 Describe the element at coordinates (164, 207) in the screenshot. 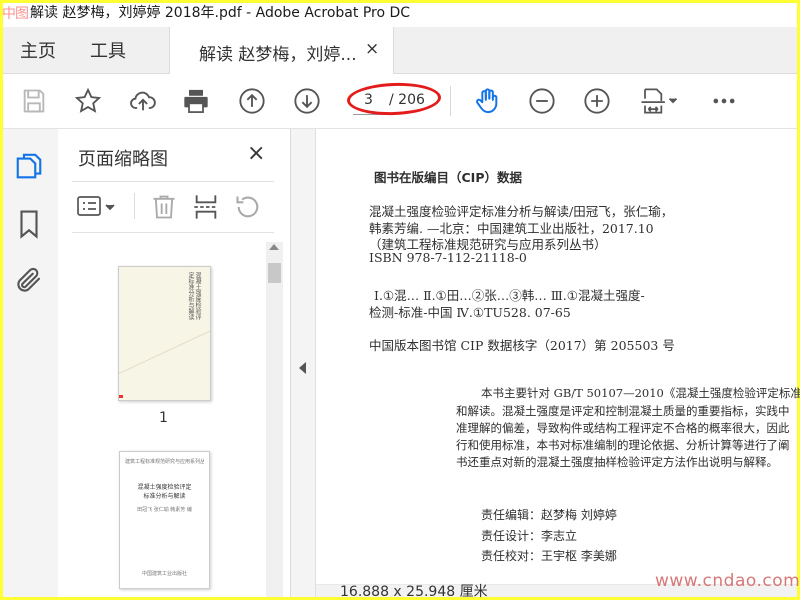

I see `delete-page-icon` at that location.